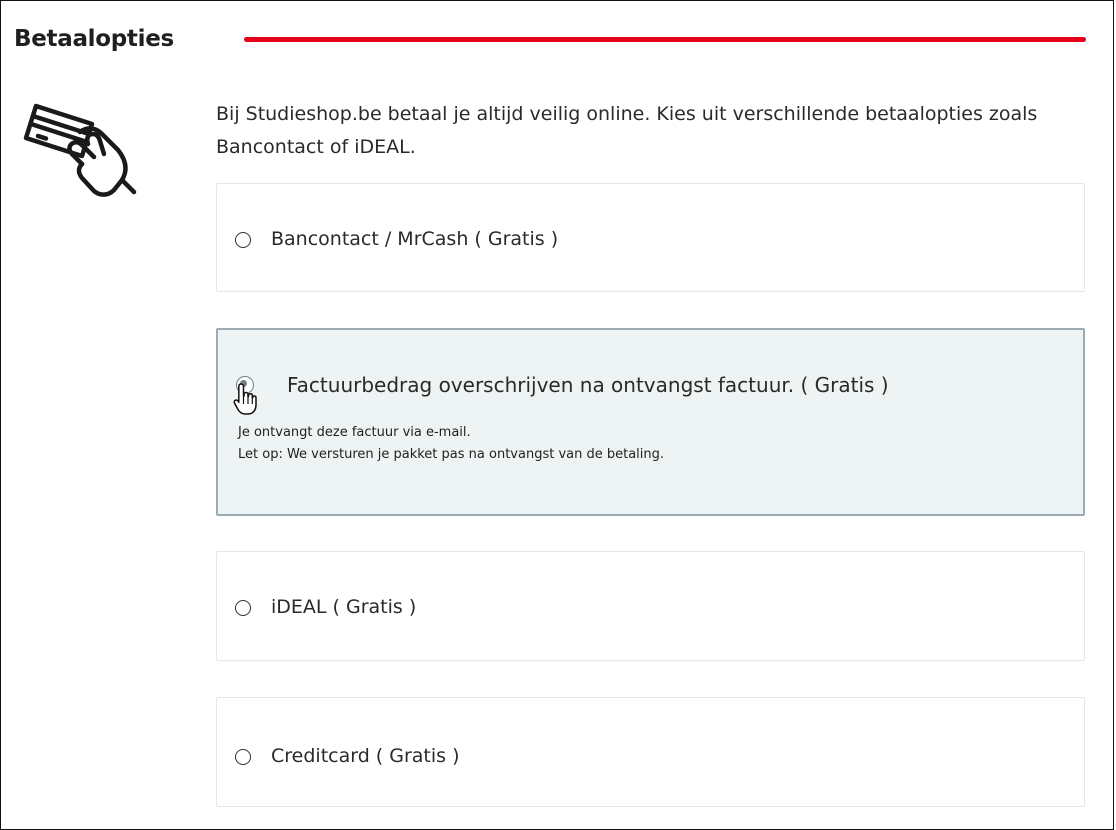  What do you see at coordinates (650, 237) in the screenshot?
I see `payment-option-bancontact: Bancontact / MrCash ( Gratis )` at bounding box center [650, 237].